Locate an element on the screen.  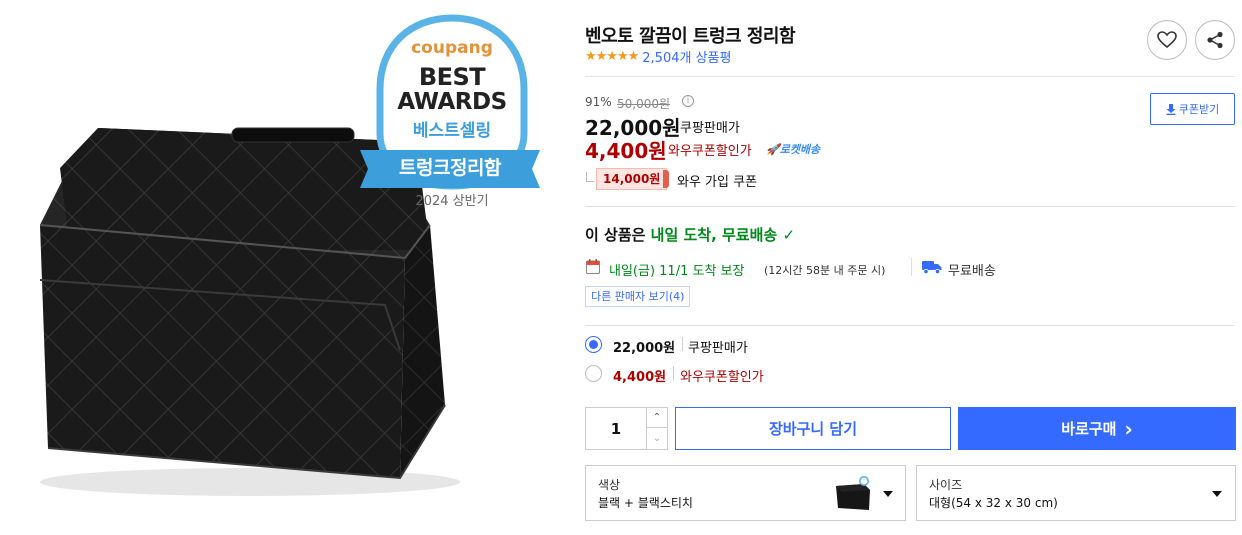
badge-best: BEST is located at coordinates (452, 77).